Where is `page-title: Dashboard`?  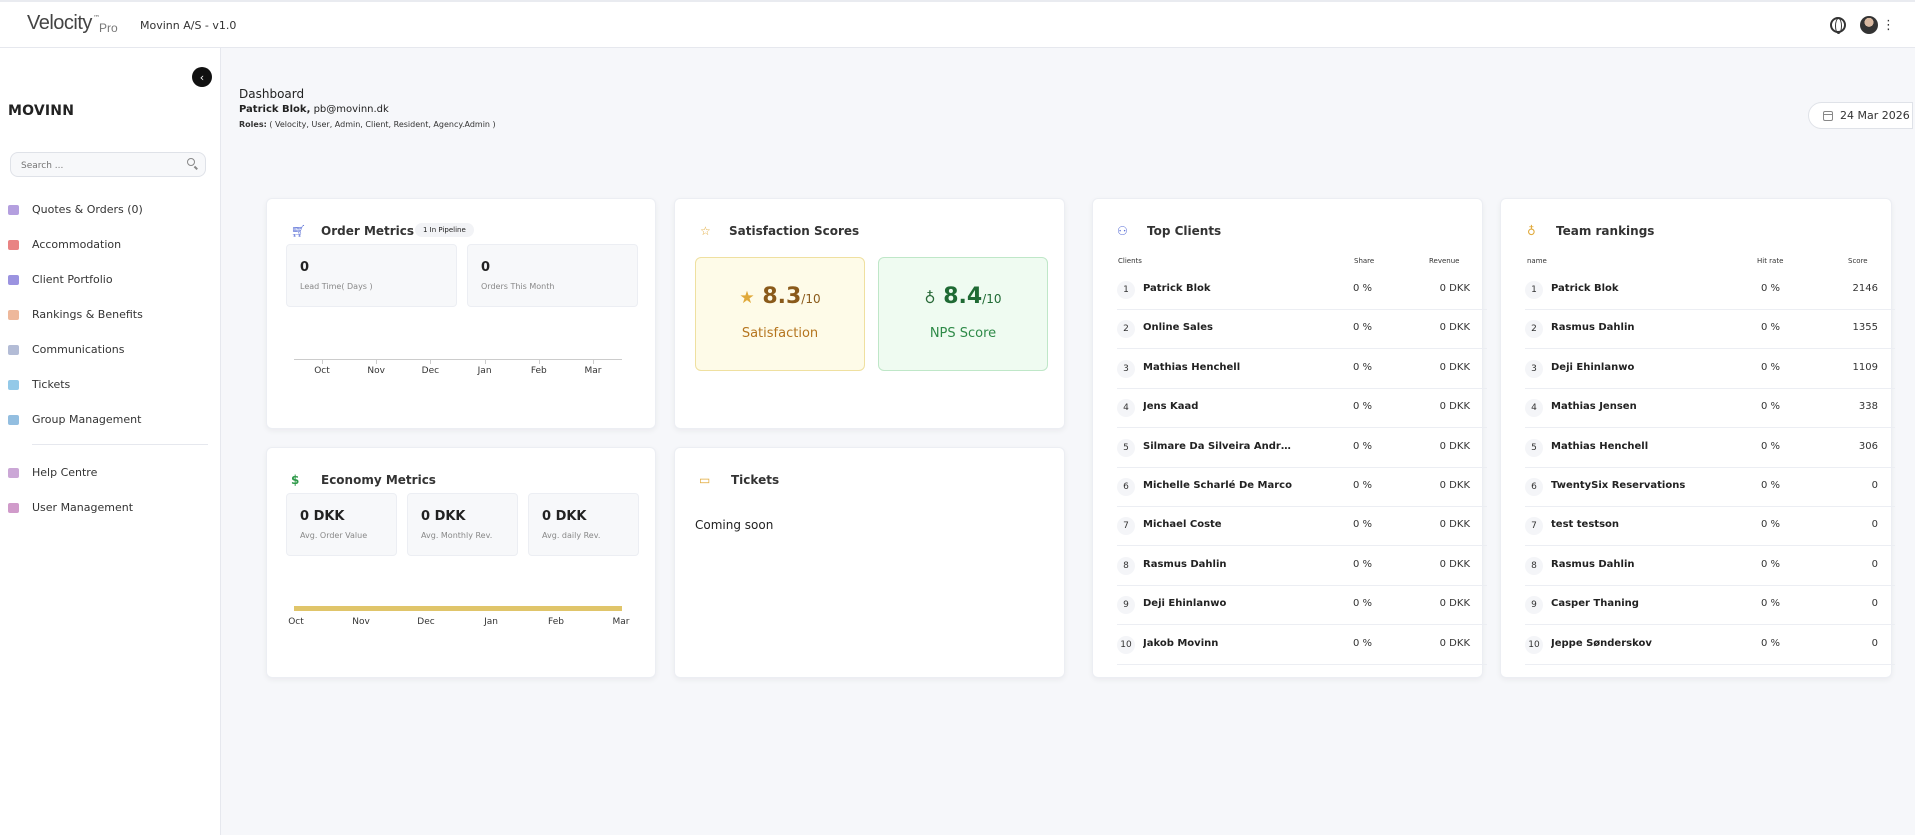 page-title: Dashboard is located at coordinates (272, 94).